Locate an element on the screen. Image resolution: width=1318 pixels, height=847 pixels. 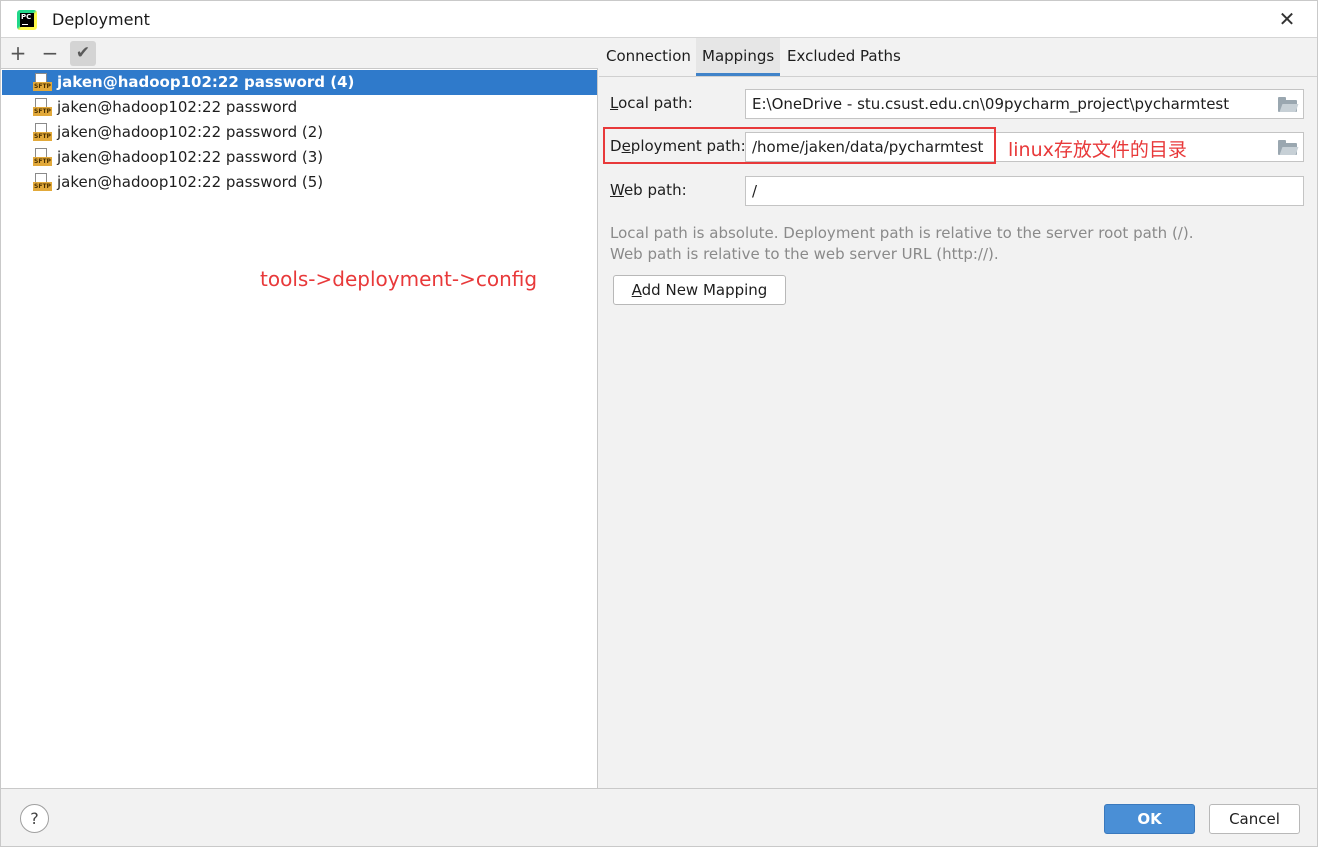
remove-server-button: − is located at coordinates (50, 53).